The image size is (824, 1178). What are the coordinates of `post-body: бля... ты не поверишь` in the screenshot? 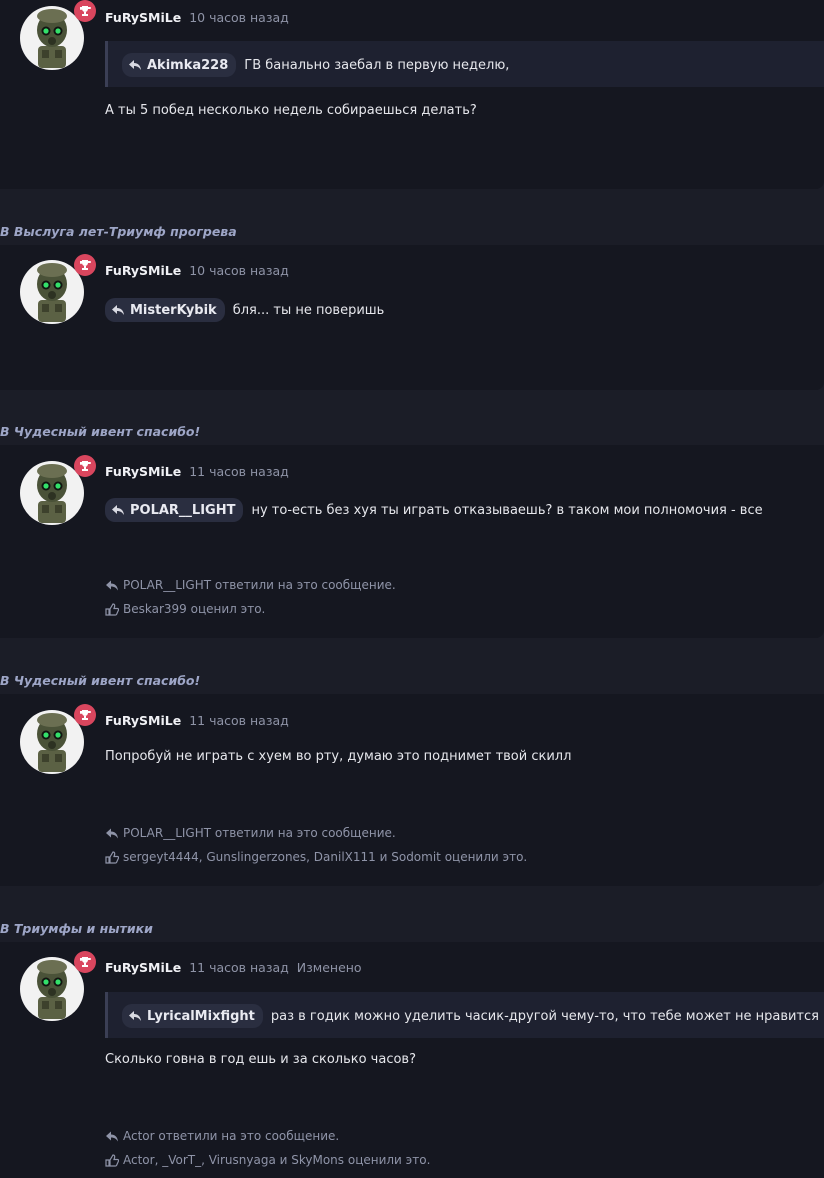 It's located at (308, 310).